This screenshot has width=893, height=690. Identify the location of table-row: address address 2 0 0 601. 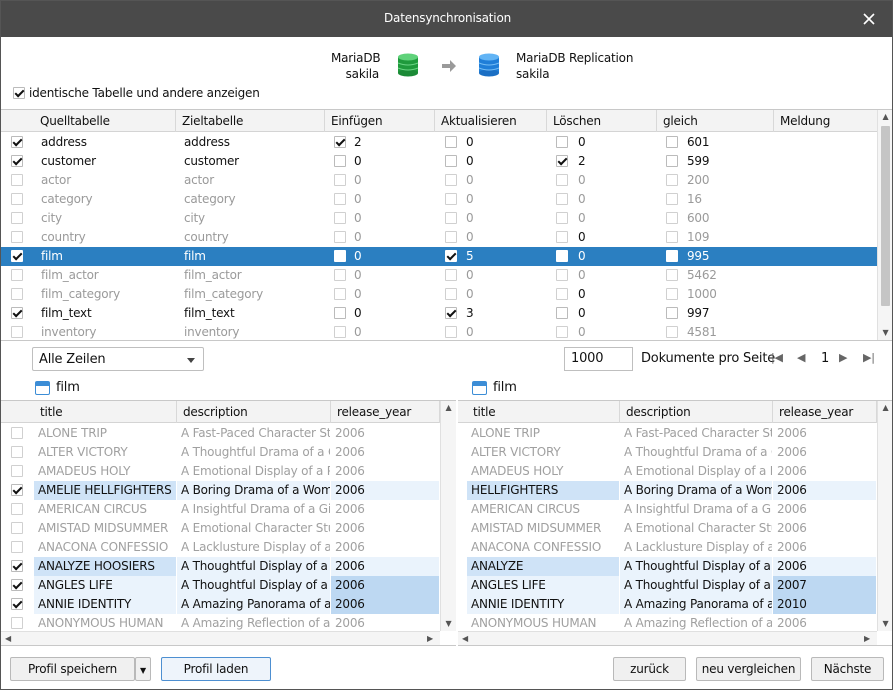
(439, 142).